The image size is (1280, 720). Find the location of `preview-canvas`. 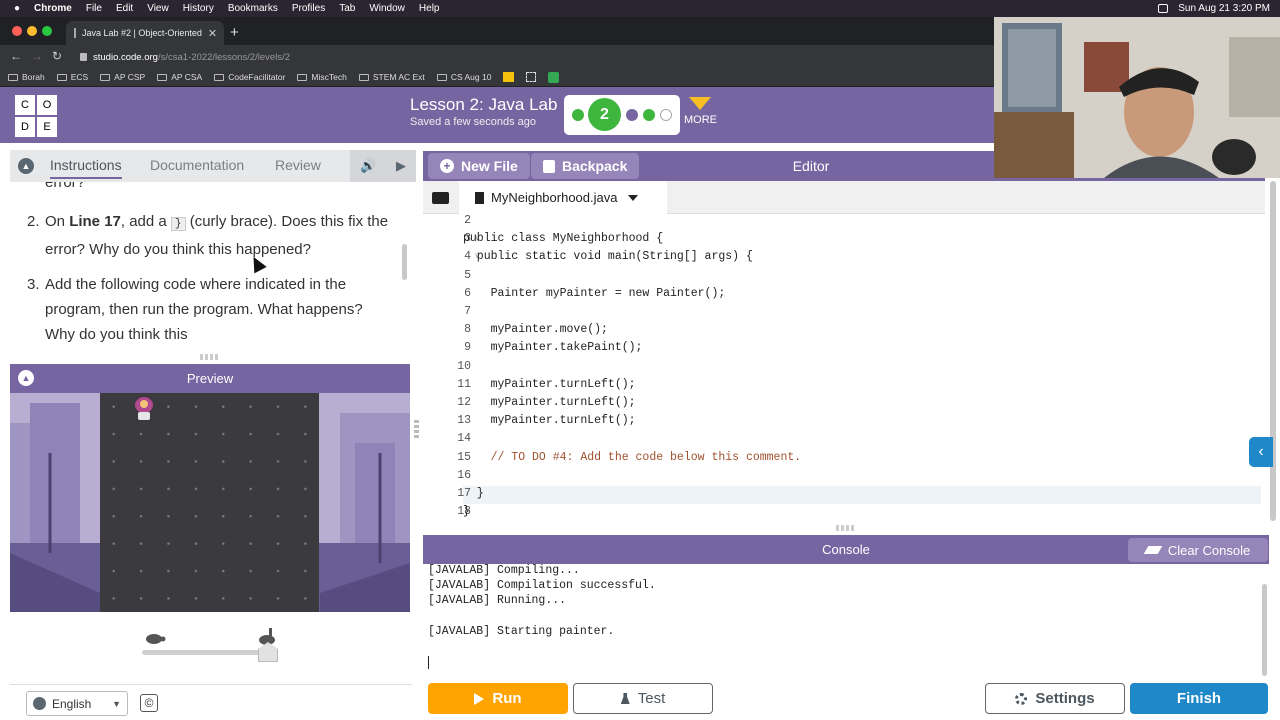

preview-canvas is located at coordinates (210, 502).